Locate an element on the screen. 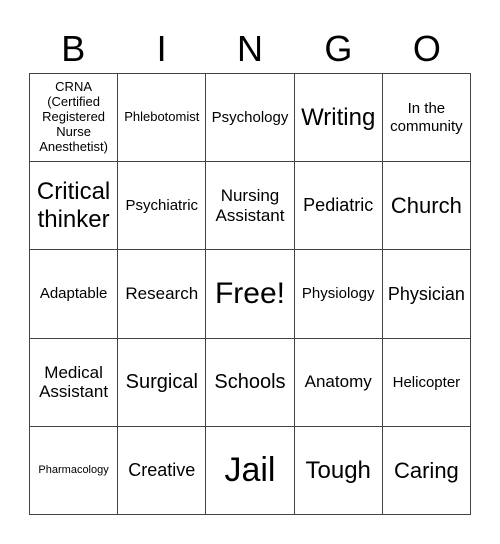  bingo-header: B I N G O is located at coordinates (250, 49).